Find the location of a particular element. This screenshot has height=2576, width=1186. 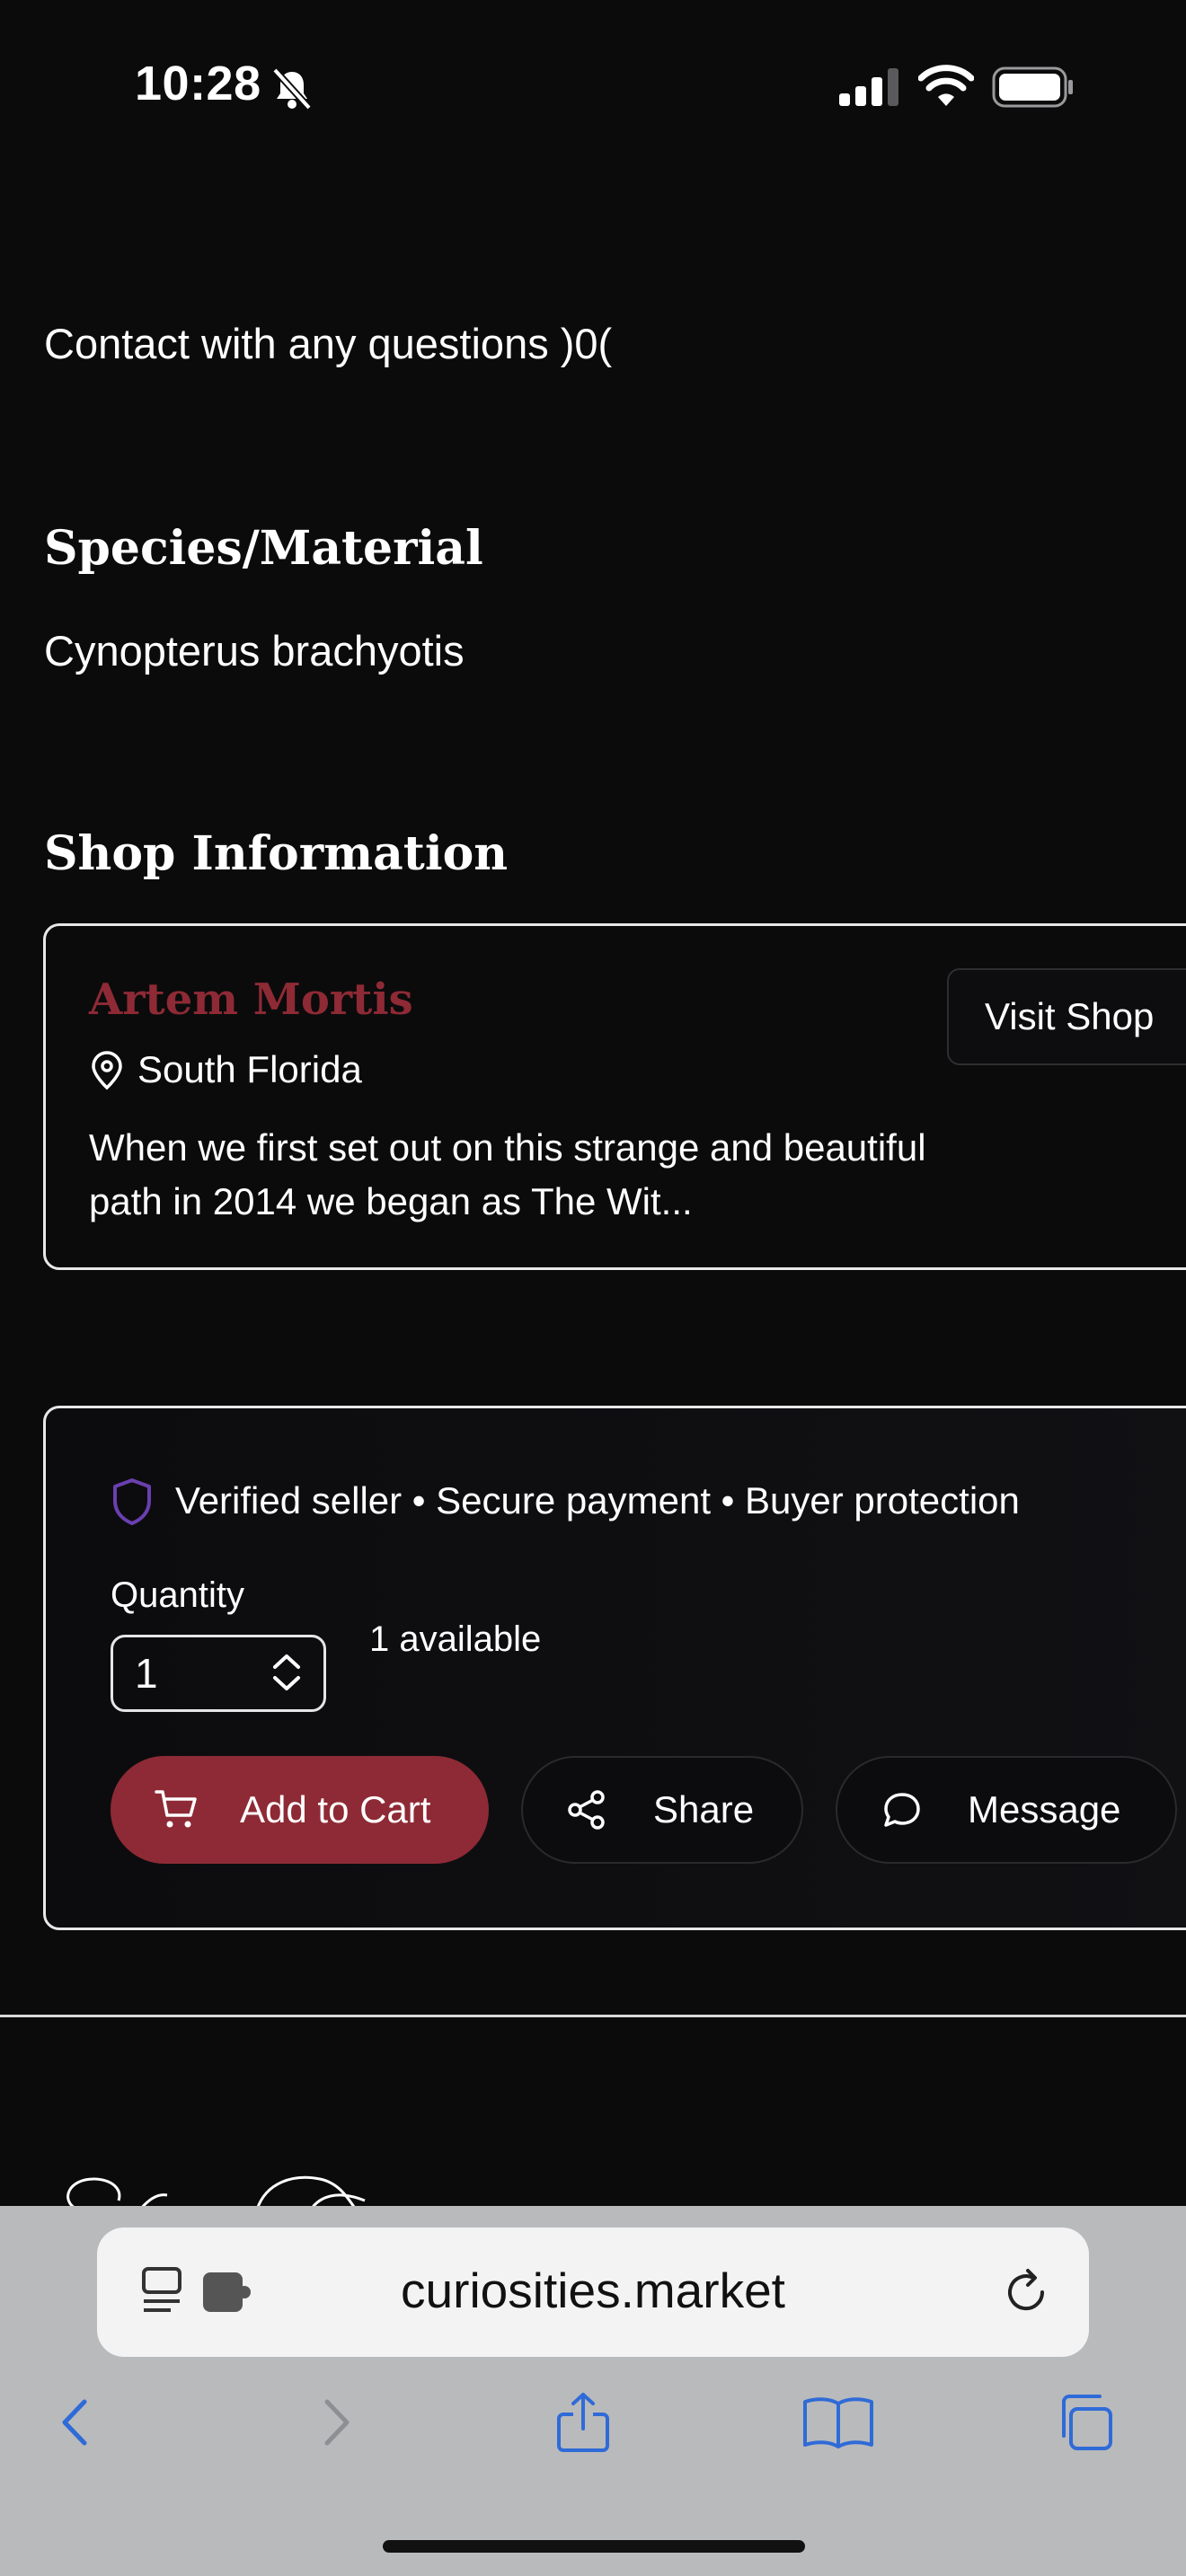

battery-icon is located at coordinates (1032, 87).